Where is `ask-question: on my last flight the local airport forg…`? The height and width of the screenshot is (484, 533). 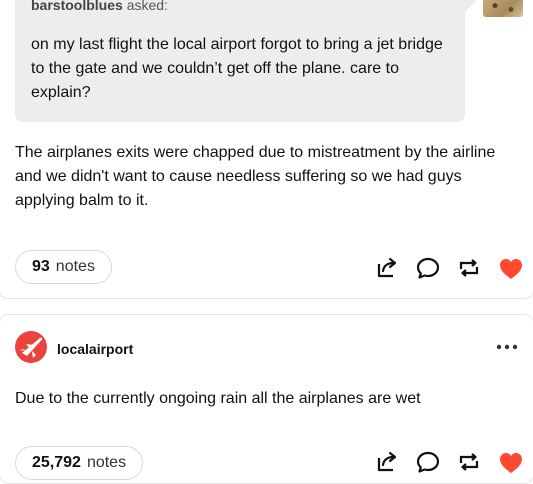
ask-question: on my last flight the local airport forg… is located at coordinates (237, 68).